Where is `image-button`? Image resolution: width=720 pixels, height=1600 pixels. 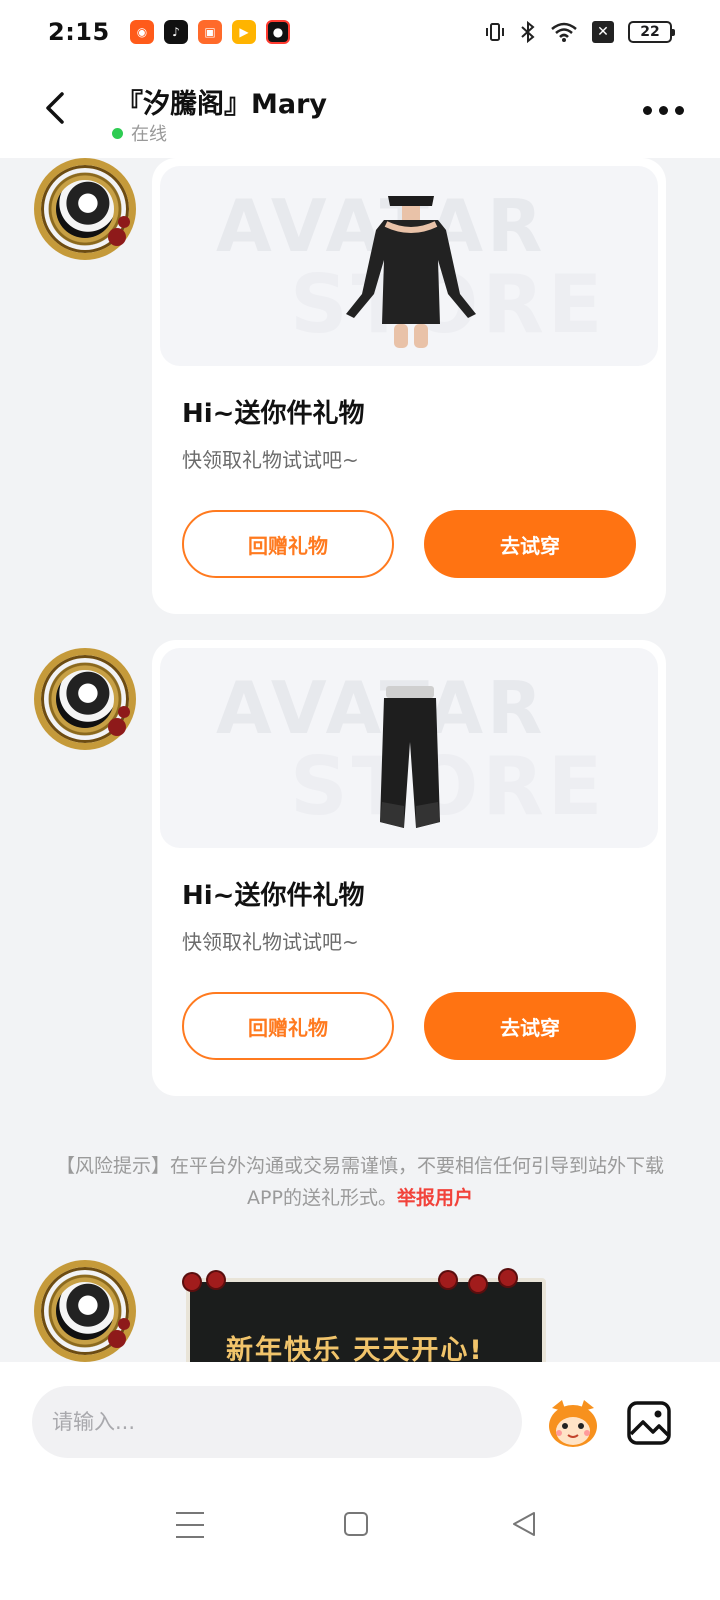 image-button is located at coordinates (649, 1423).